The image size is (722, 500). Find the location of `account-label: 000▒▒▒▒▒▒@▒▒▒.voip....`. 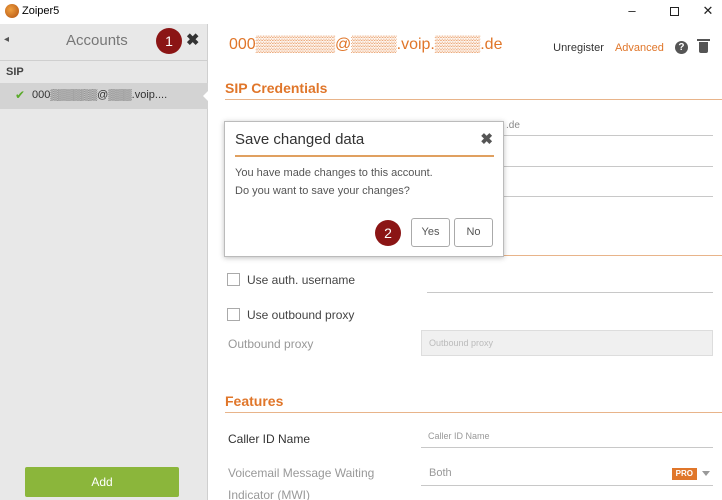

account-label: 000▒▒▒▒▒▒@▒▒▒.voip.... is located at coordinates (100, 95).